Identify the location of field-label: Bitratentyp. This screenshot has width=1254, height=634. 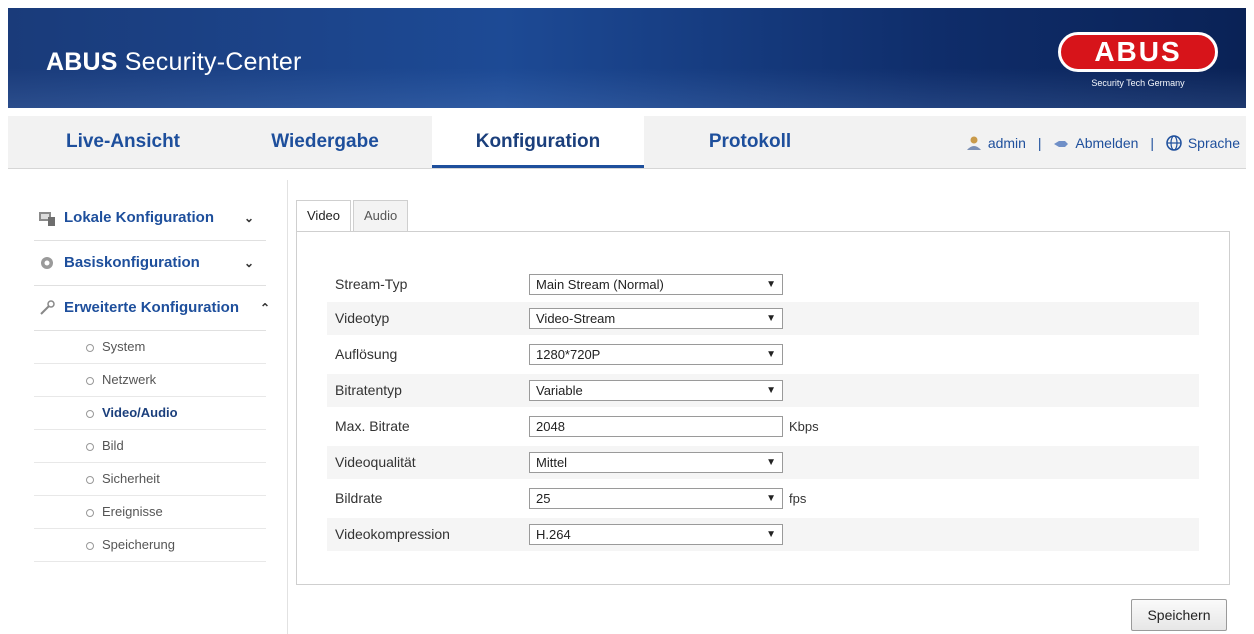
(368, 390).